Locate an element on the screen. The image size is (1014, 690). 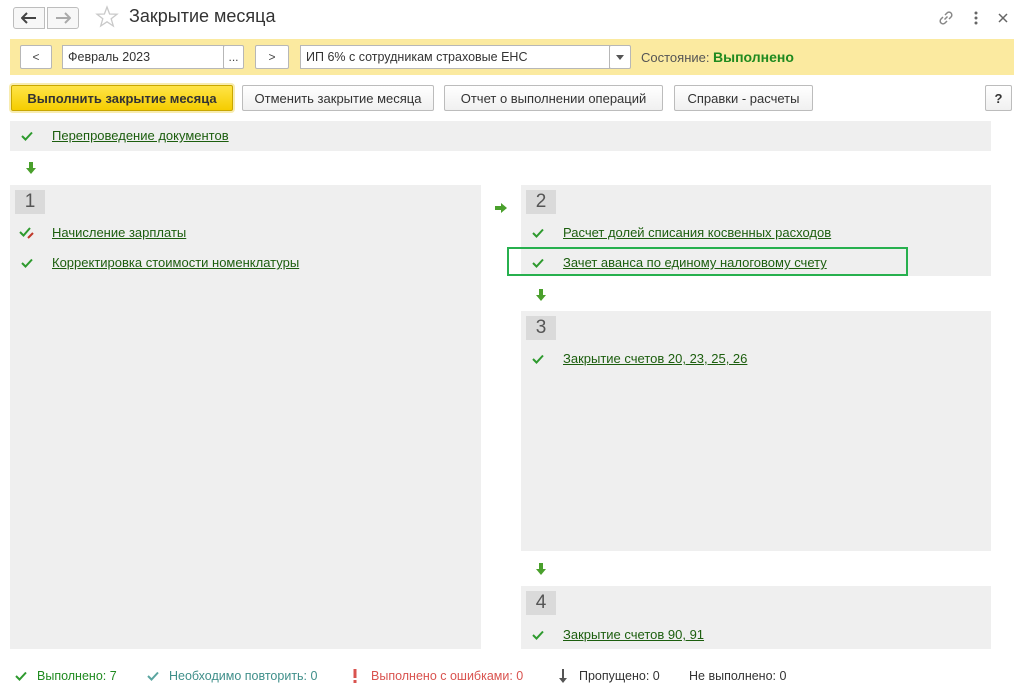
list-item: Закрытие счетов 90, 91 is located at coordinates (616, 634).